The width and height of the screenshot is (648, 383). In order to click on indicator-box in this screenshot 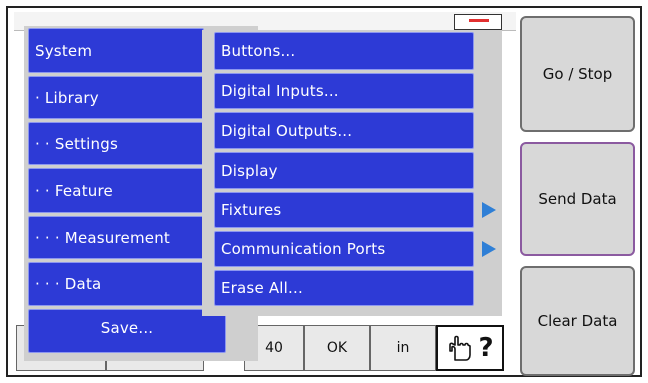, I will do `click(478, 22)`.